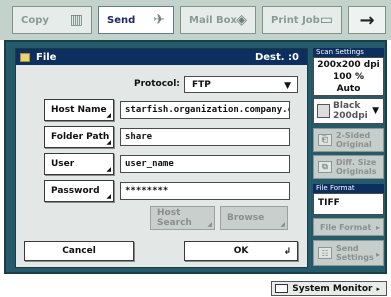 The image size is (391, 297). What do you see at coordinates (157, 84) in the screenshot?
I see `protocol-label: Protocol:` at bounding box center [157, 84].